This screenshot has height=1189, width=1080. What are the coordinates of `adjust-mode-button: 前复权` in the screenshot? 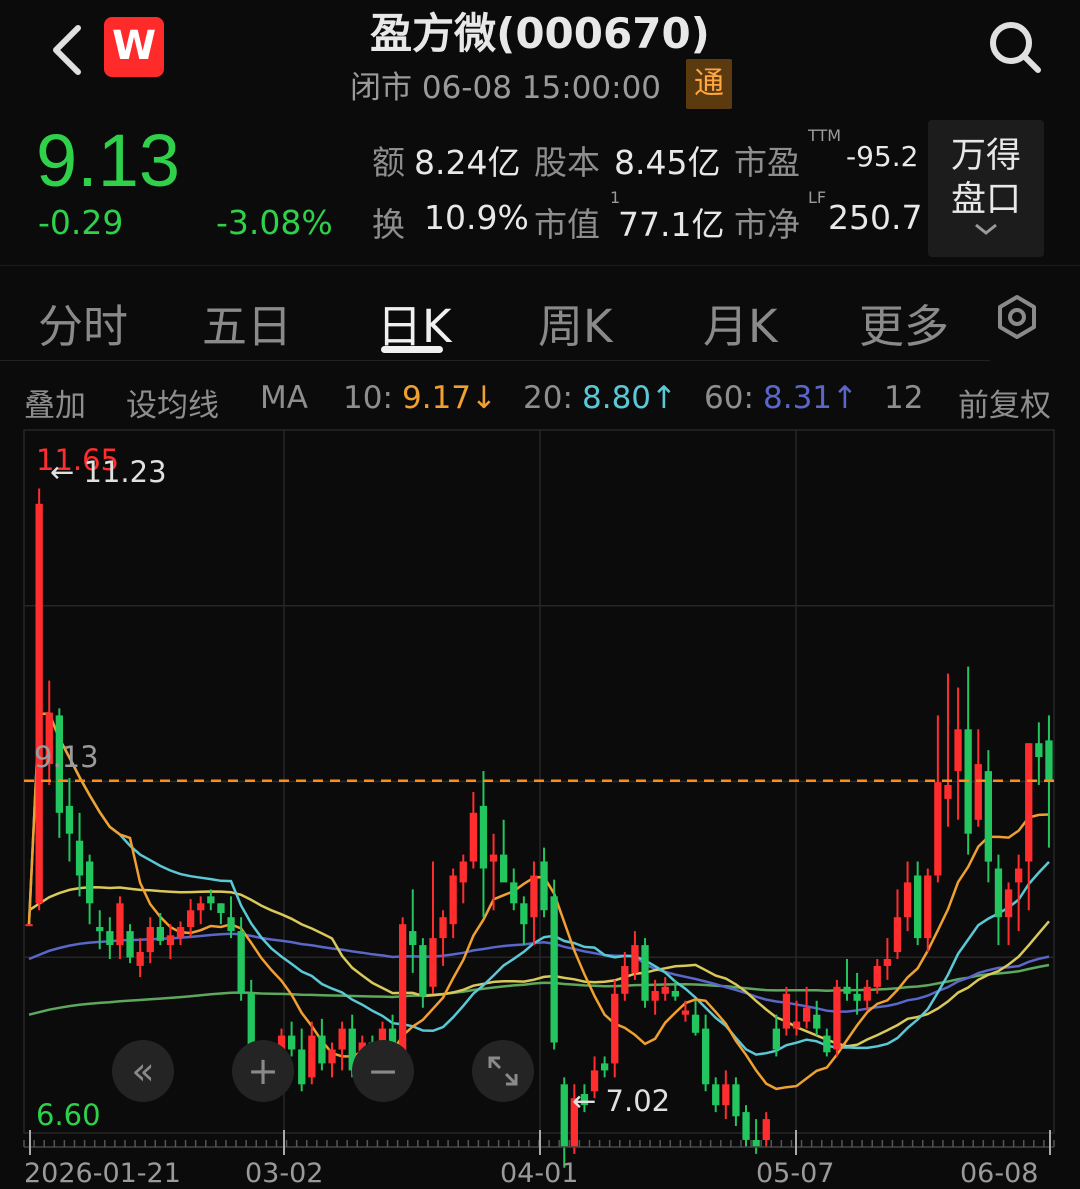 It's located at (1004, 402).